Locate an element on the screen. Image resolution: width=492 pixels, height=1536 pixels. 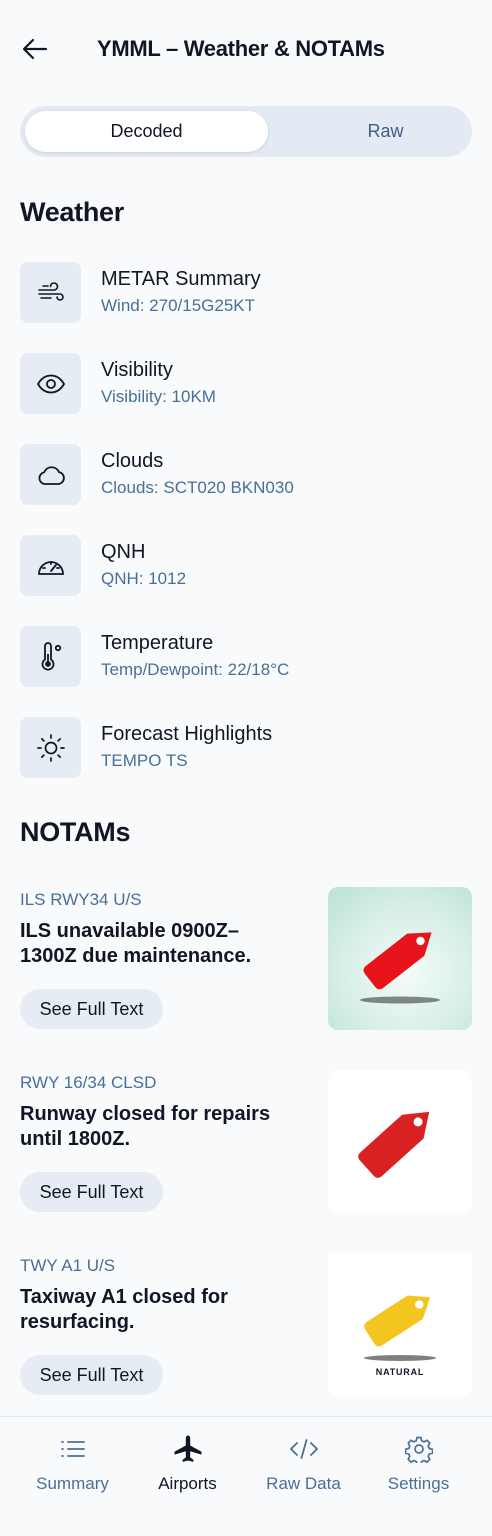
gauge-icon is located at coordinates (50, 565).